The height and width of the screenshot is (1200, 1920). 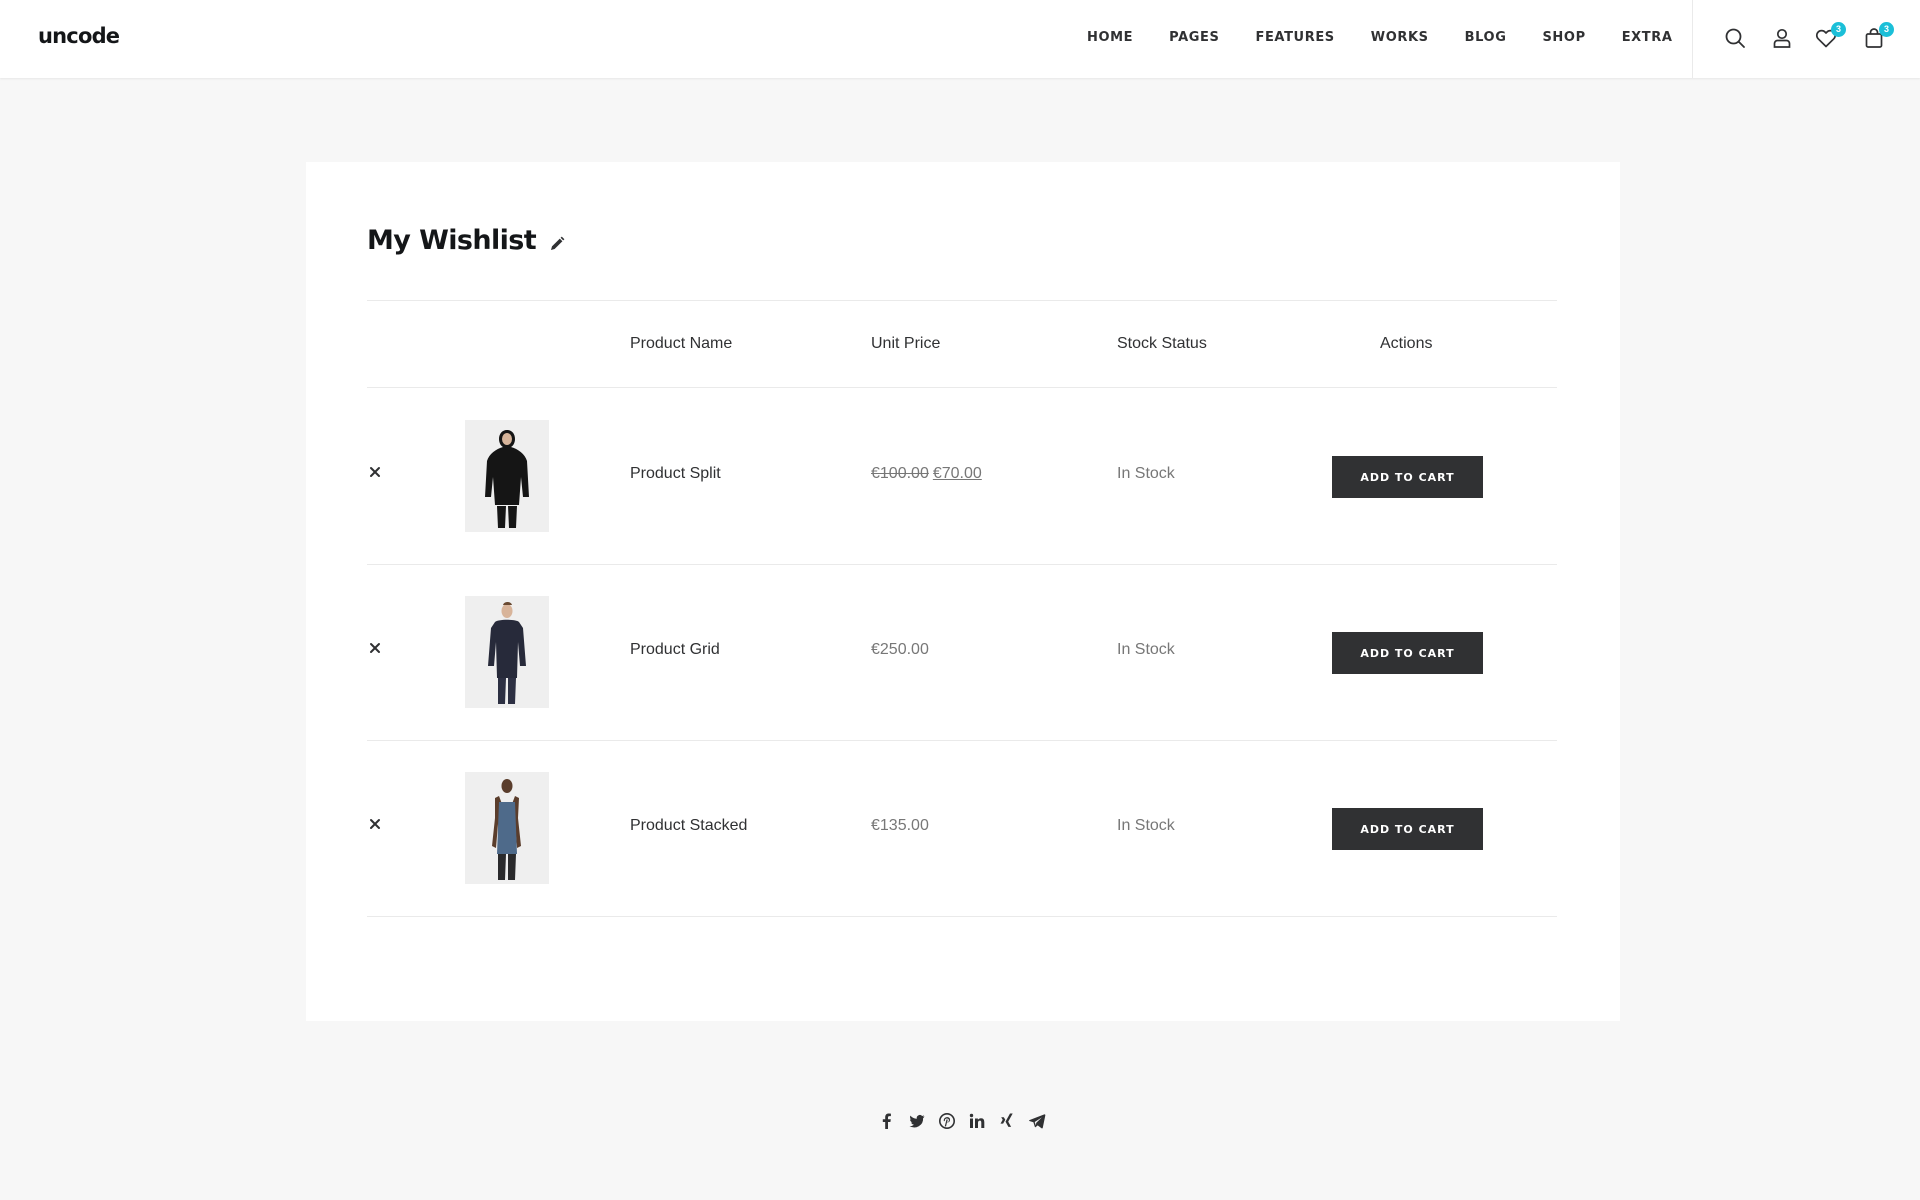 I want to click on product-name-link: Product Split, so click(x=675, y=474).